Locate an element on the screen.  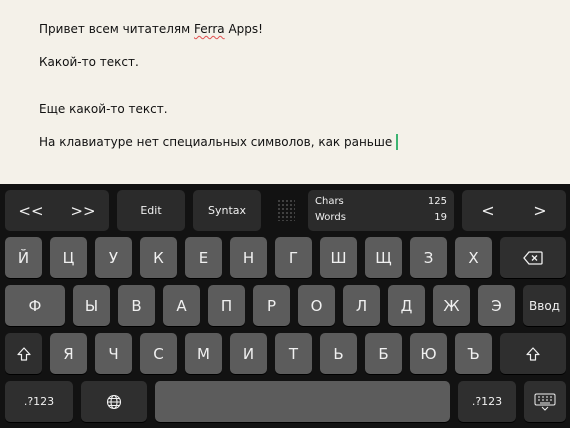
numbers-key: .?123 is located at coordinates (39, 401).